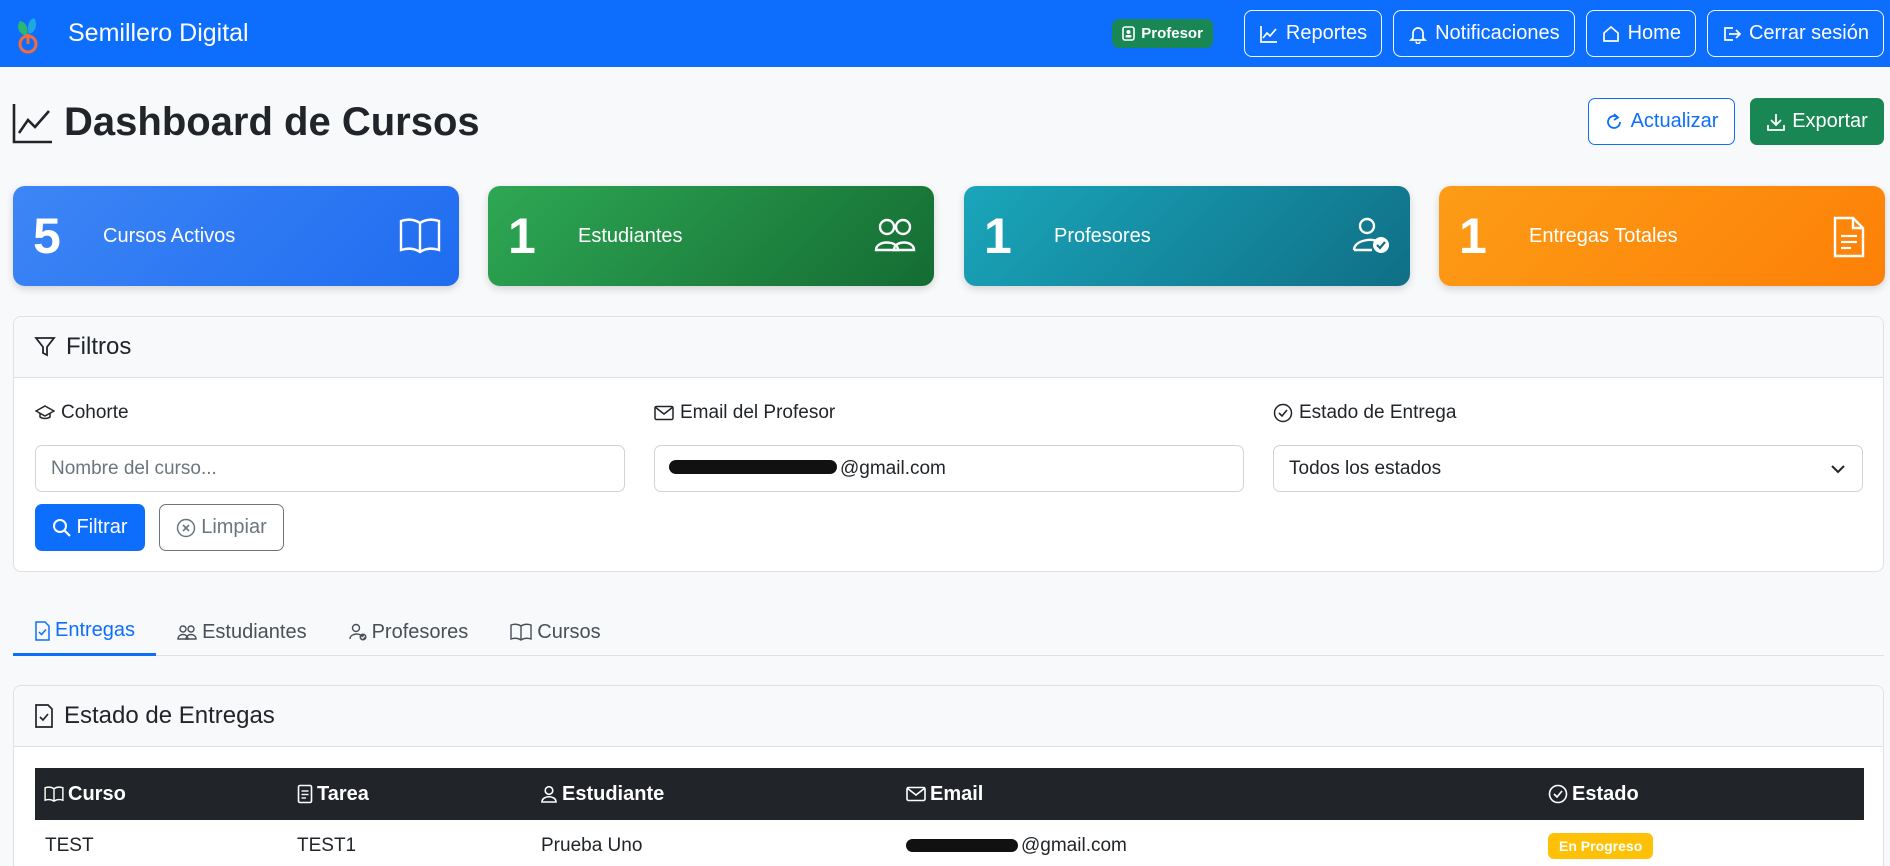 The image size is (1890, 866). I want to click on person-icon, so click(549, 794).